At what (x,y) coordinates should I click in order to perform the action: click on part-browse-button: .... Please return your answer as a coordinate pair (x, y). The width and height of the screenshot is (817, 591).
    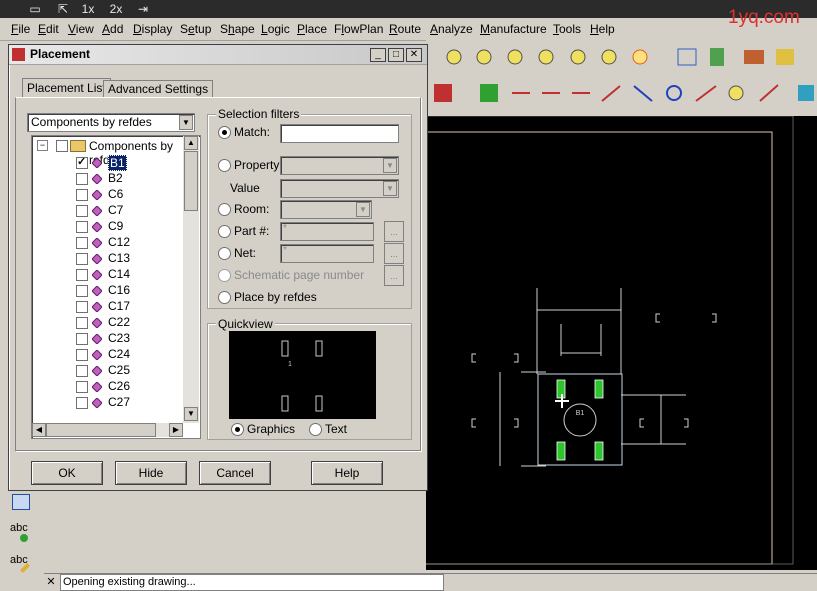
    Looking at the image, I should click on (394, 231).